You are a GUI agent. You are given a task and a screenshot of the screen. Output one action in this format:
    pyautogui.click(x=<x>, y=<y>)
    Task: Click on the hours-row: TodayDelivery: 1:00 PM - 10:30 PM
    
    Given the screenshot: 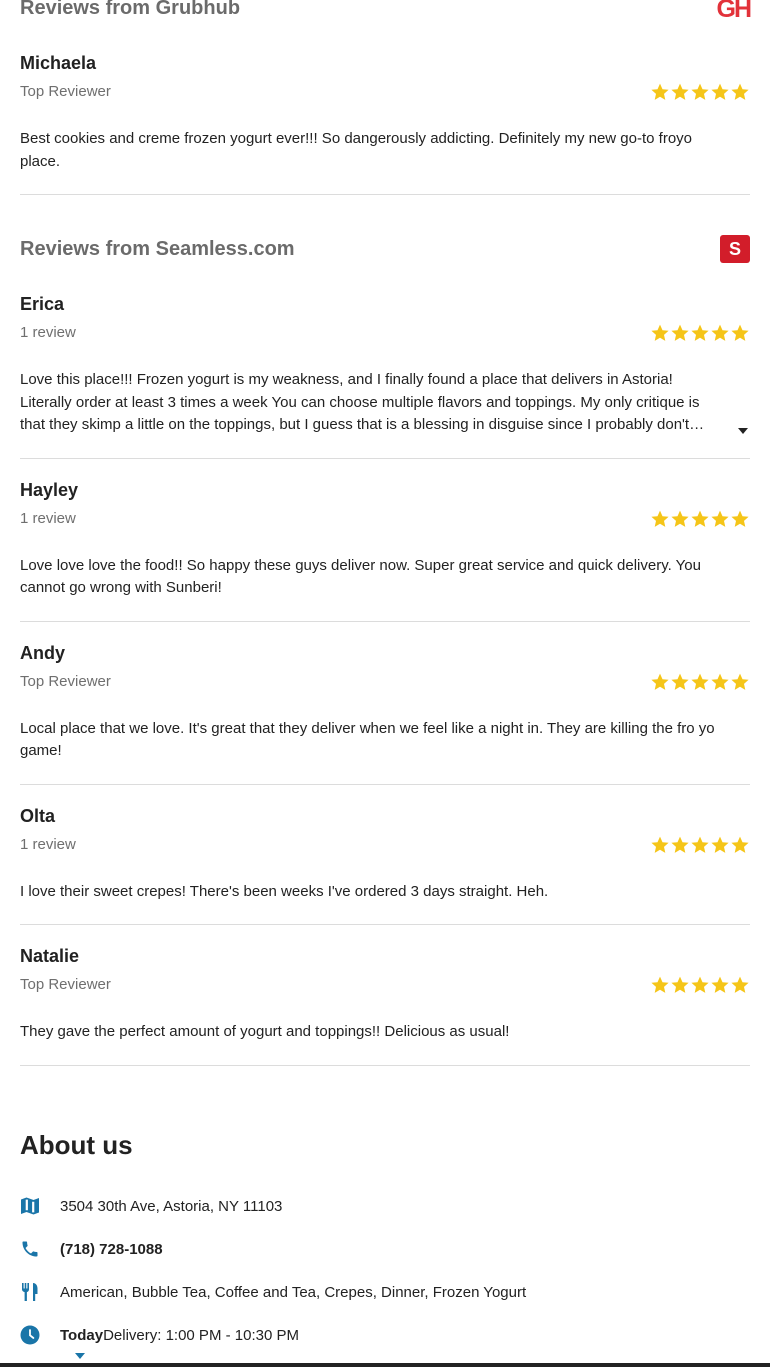 What is the action you would take?
    pyautogui.click(x=385, y=1342)
    